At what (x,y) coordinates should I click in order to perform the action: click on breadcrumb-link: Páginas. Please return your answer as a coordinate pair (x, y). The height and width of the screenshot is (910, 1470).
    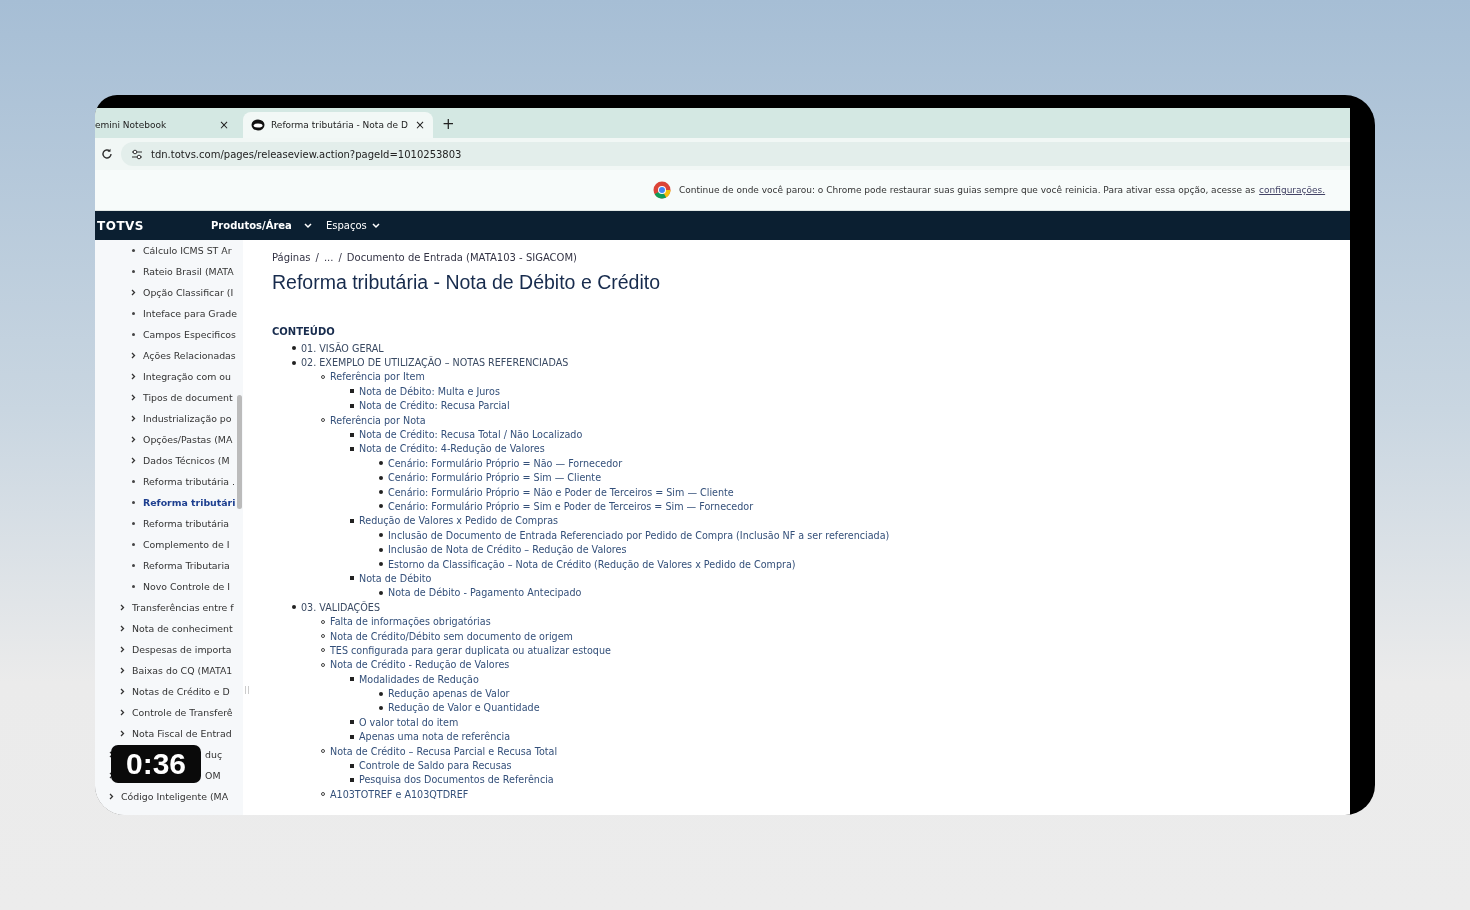
    Looking at the image, I should click on (291, 257).